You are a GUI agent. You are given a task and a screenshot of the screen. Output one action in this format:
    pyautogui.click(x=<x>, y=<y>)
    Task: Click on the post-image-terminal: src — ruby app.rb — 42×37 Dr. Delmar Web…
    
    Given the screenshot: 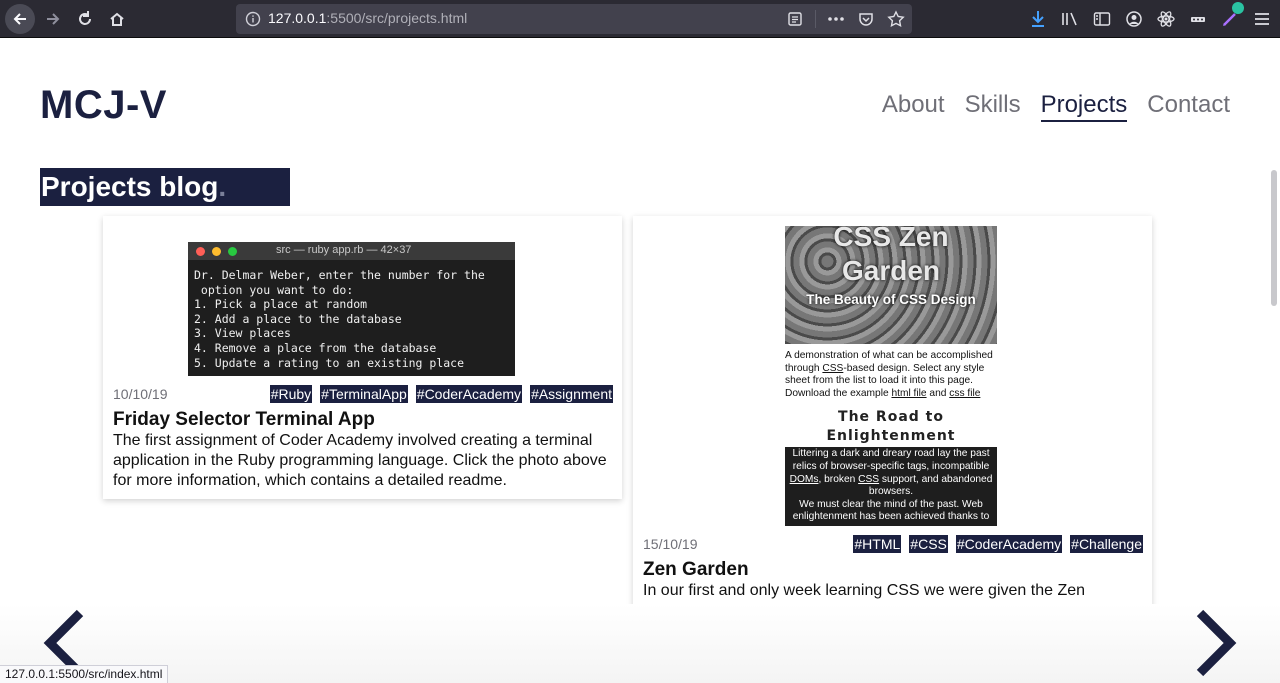 What is the action you would take?
    pyautogui.click(x=351, y=309)
    